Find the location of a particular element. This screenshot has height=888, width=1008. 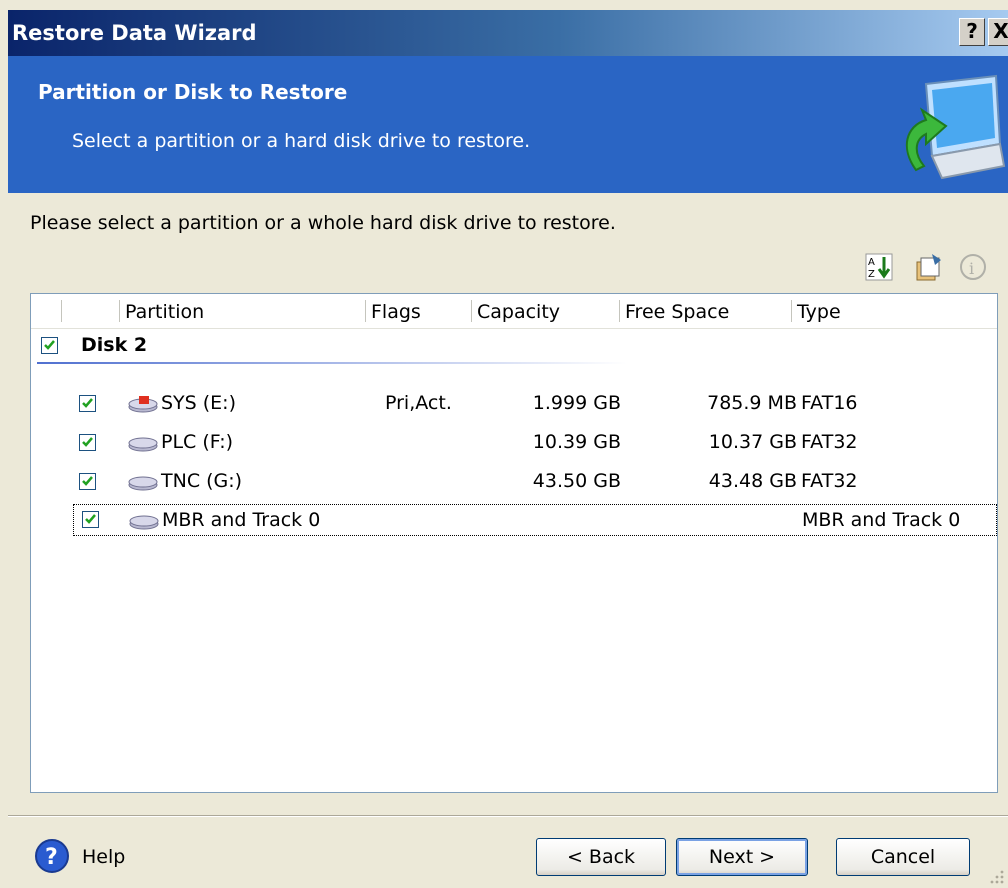

cancel-button: Cancel is located at coordinates (903, 857).